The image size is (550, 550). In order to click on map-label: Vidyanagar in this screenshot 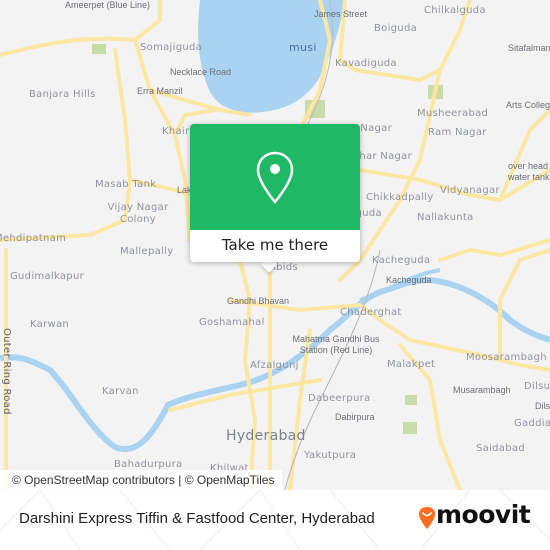, I will do `click(470, 190)`.